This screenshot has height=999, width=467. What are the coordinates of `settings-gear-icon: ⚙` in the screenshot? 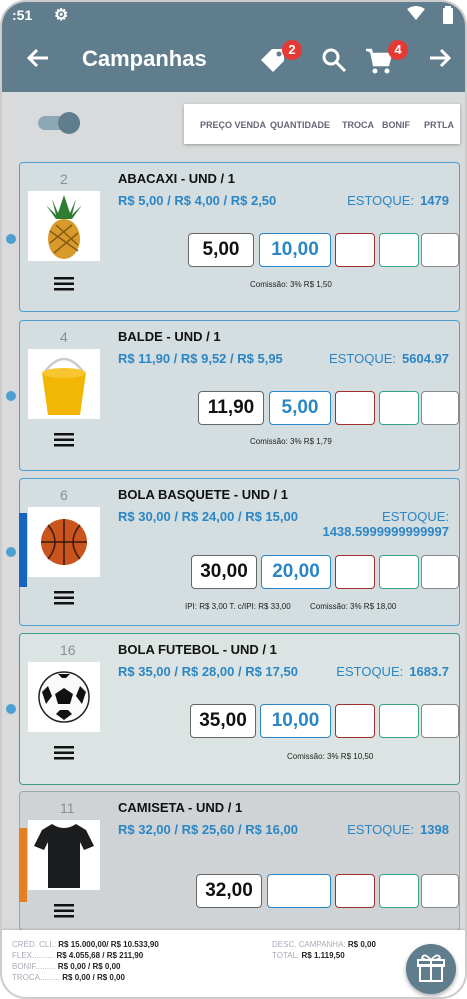 It's located at (61, 15).